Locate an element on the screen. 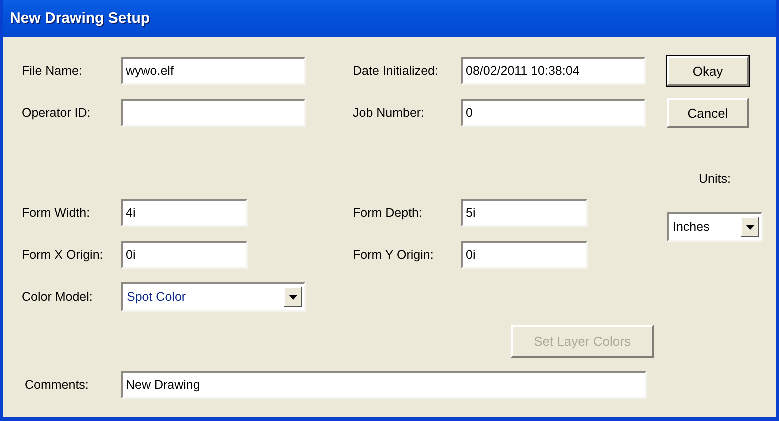 The width and height of the screenshot is (779, 421). text-field: 0 is located at coordinates (553, 113).